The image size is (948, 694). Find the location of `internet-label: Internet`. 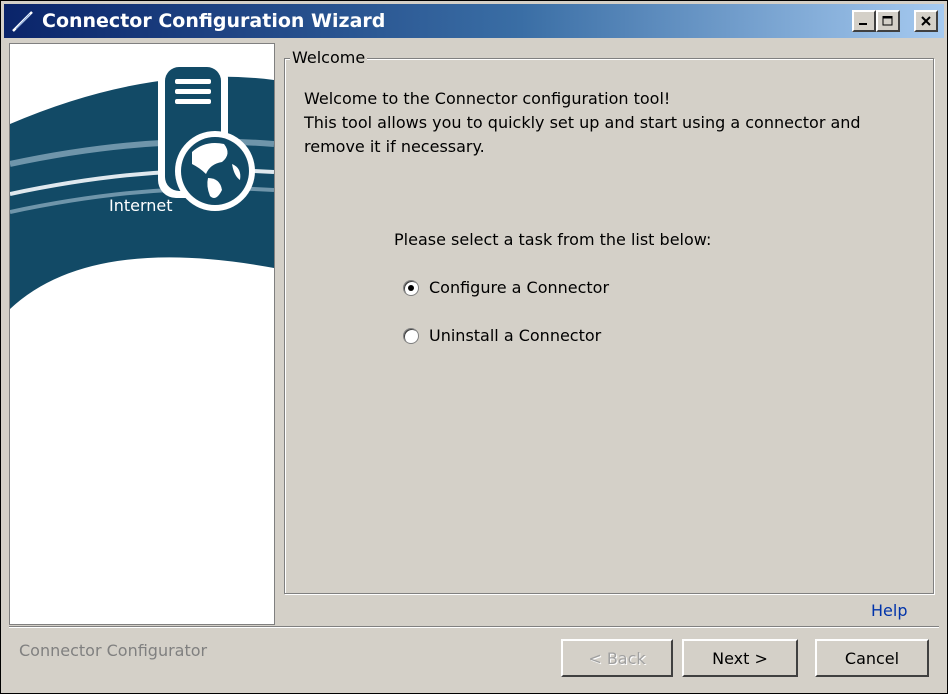

internet-label: Internet is located at coordinates (141, 205).